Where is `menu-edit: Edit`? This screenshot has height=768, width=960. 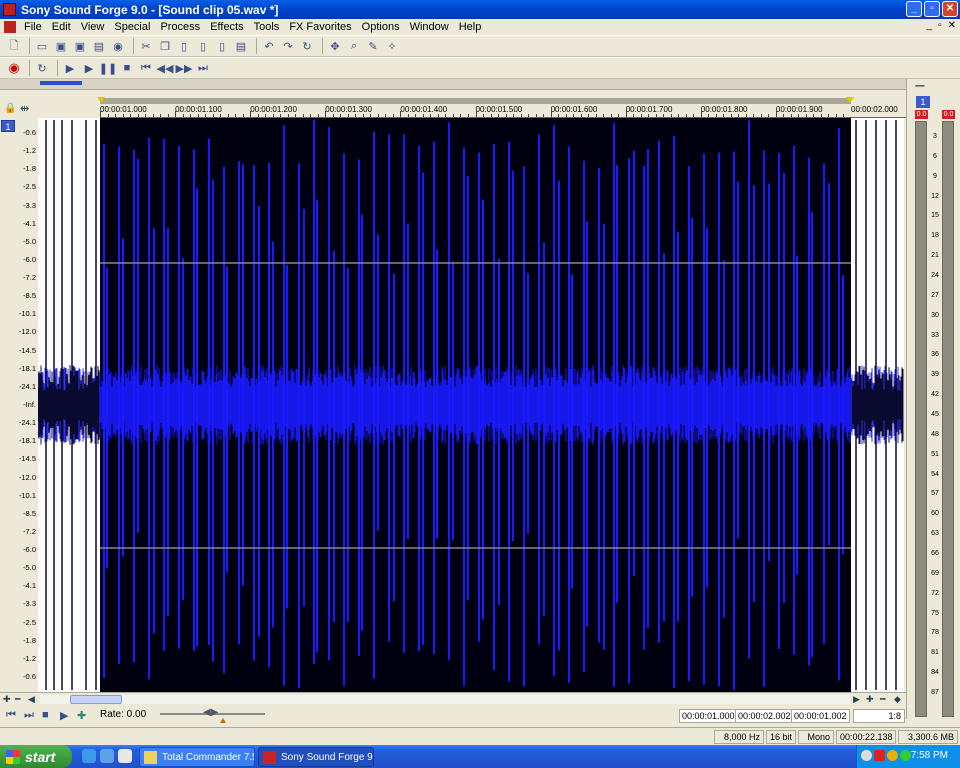
menu-edit: Edit is located at coordinates (61, 27).